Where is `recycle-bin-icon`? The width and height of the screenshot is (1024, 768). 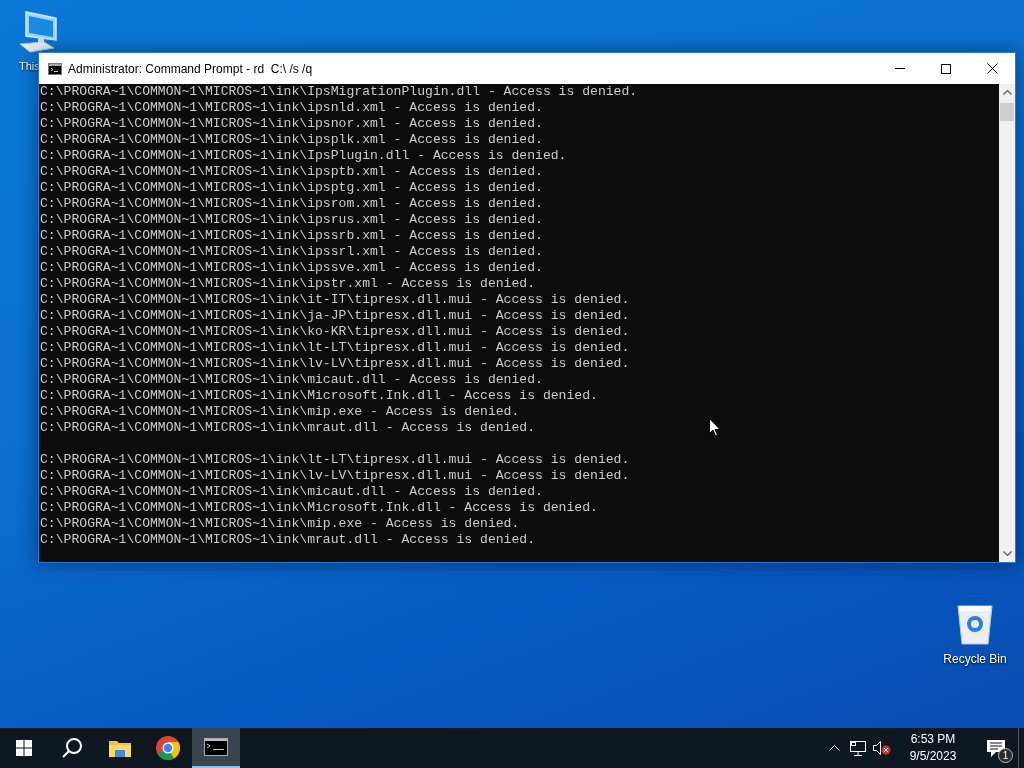 recycle-bin-icon is located at coordinates (975, 624).